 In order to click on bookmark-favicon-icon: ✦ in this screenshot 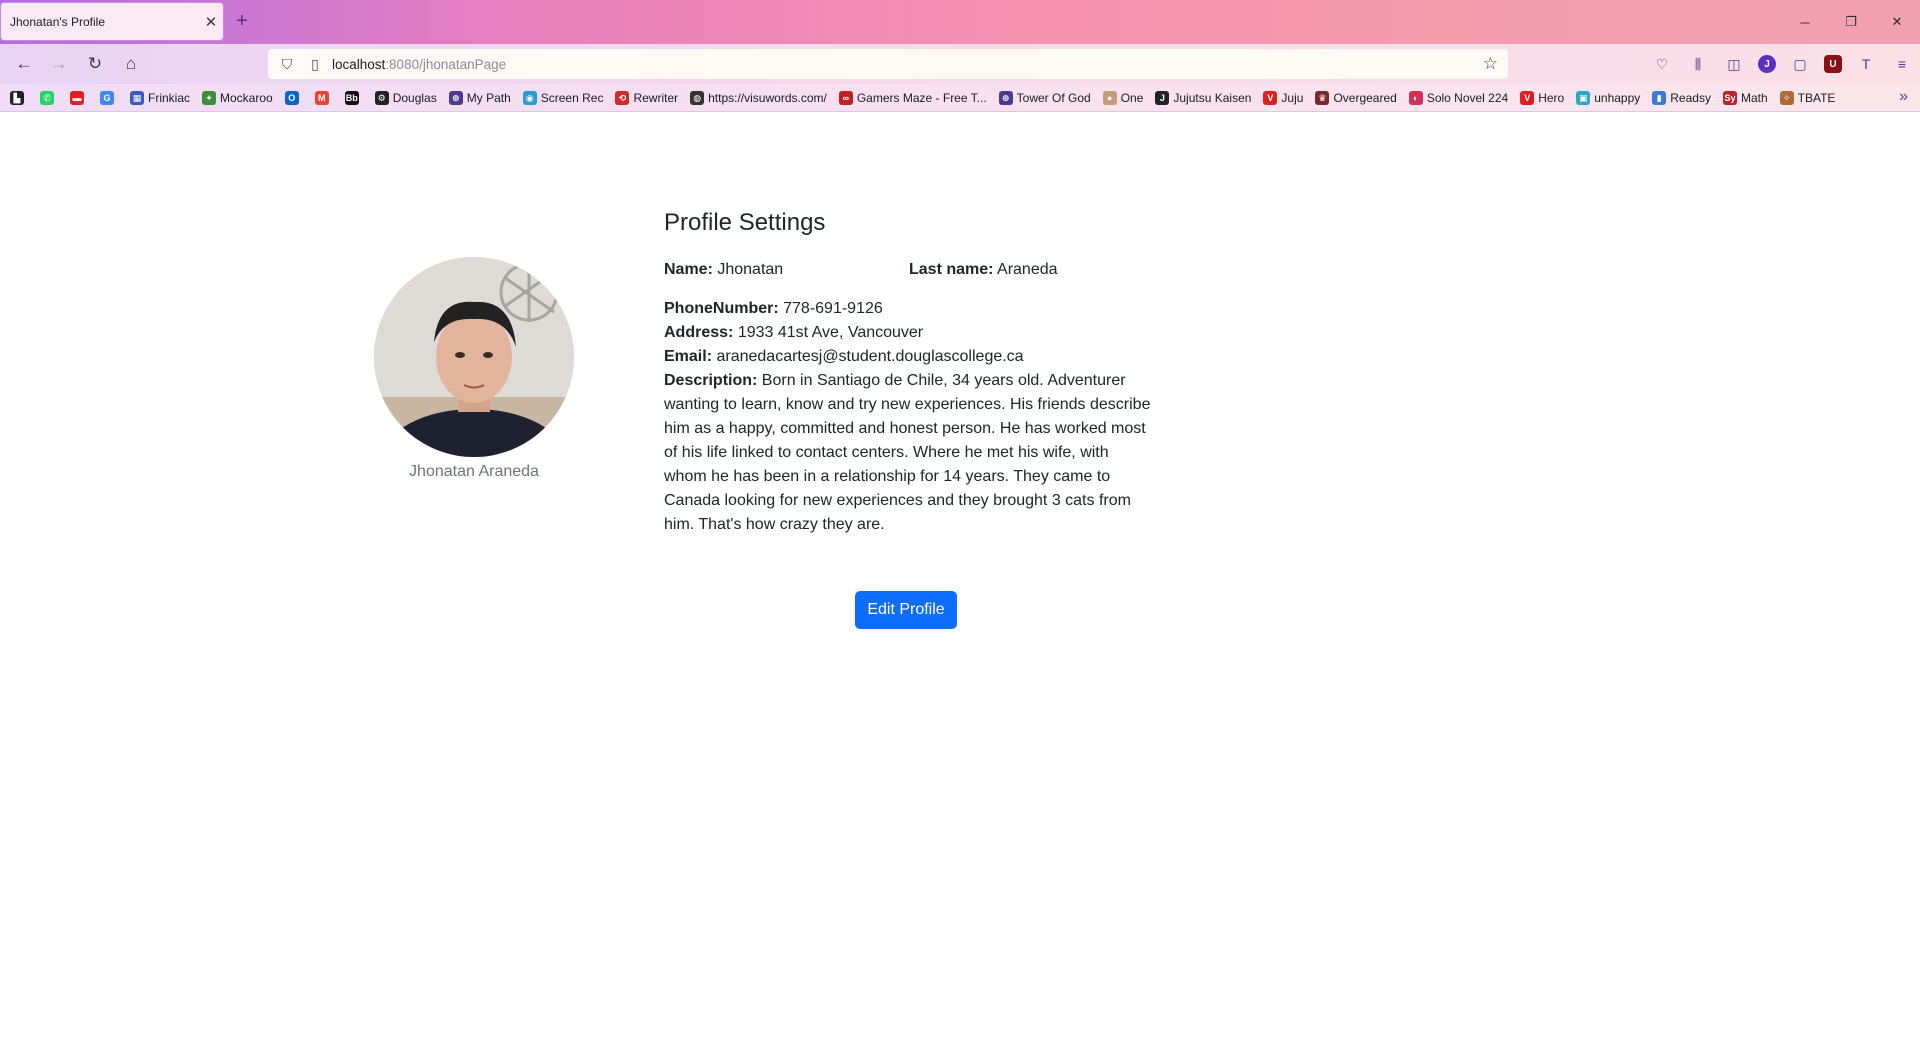, I will do `click(209, 97)`.